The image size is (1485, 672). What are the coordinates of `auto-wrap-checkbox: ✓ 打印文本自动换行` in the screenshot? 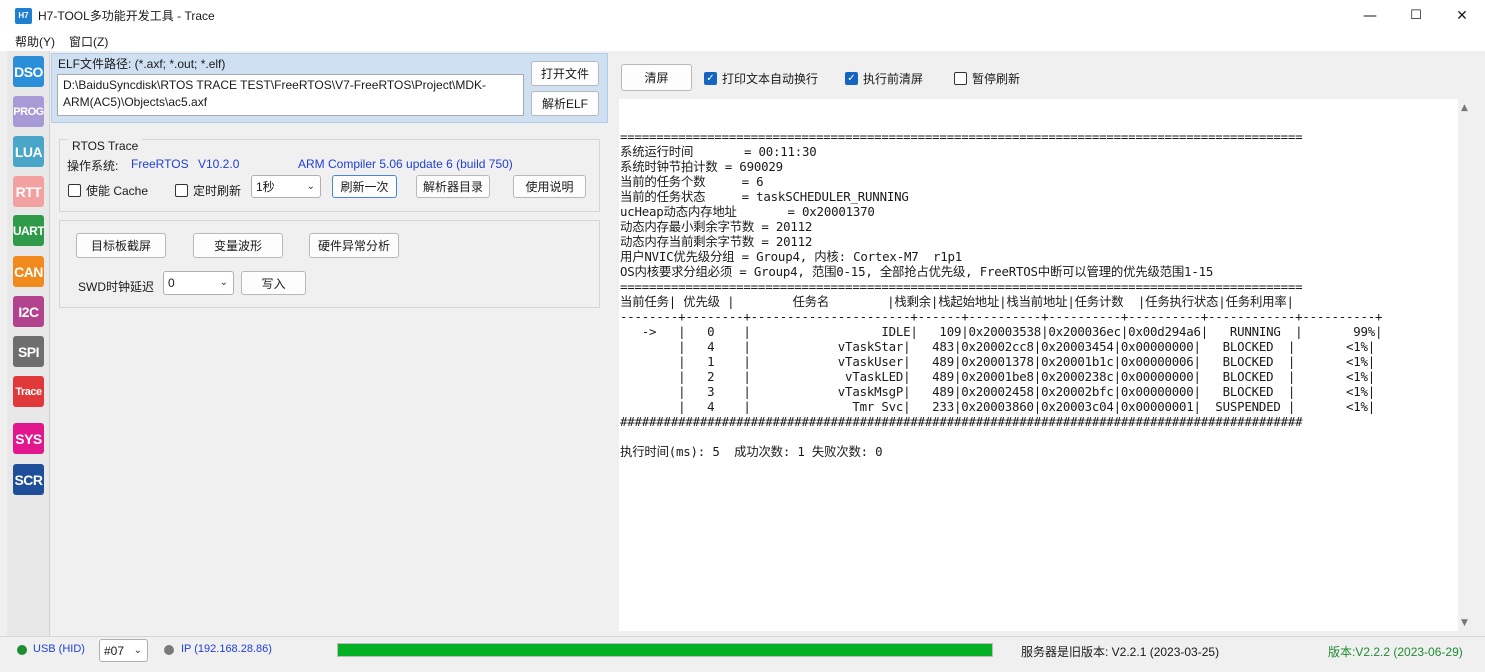 It's located at (761, 78).